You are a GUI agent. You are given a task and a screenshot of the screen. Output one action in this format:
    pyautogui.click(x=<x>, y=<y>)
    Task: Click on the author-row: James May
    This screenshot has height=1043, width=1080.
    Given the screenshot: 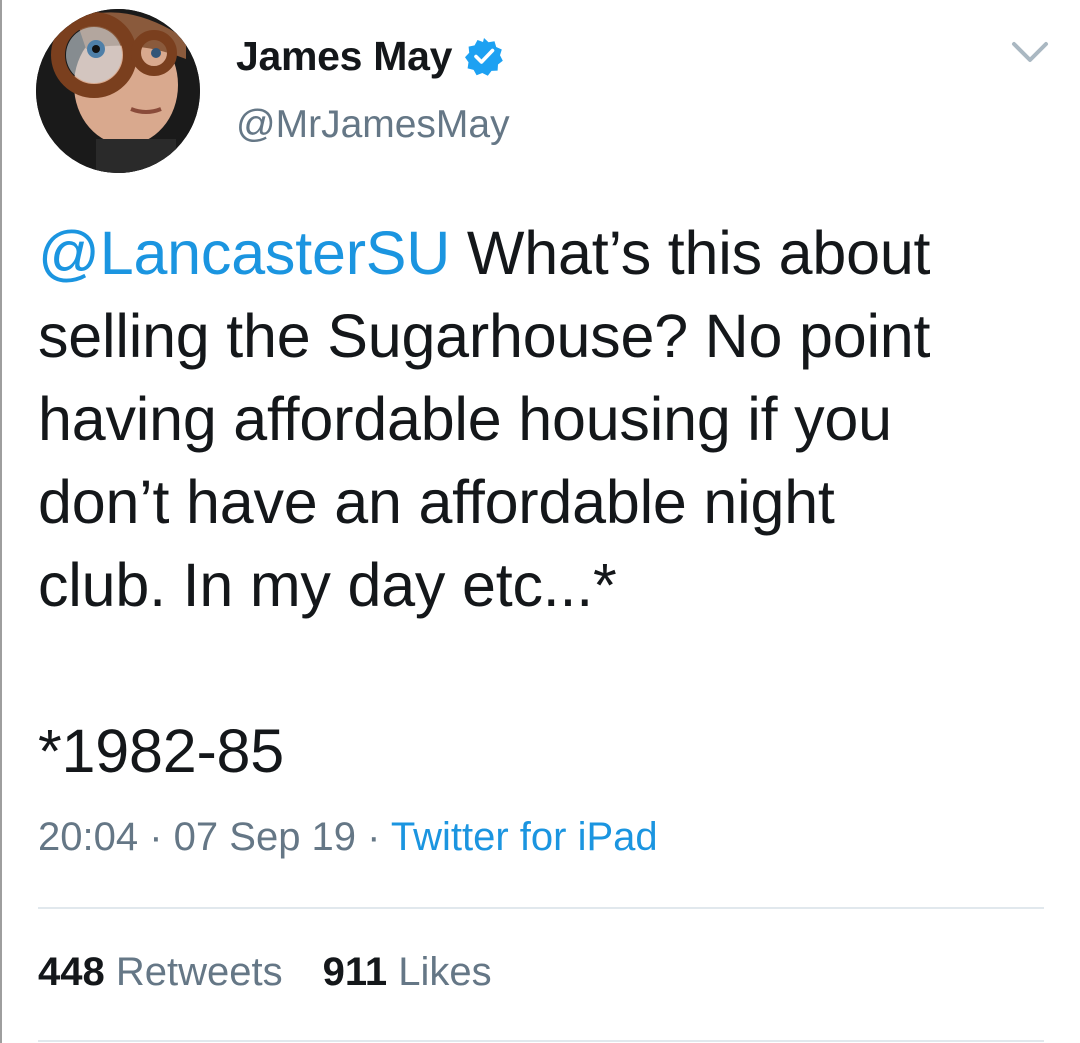 What is the action you would take?
    pyautogui.click(x=370, y=56)
    